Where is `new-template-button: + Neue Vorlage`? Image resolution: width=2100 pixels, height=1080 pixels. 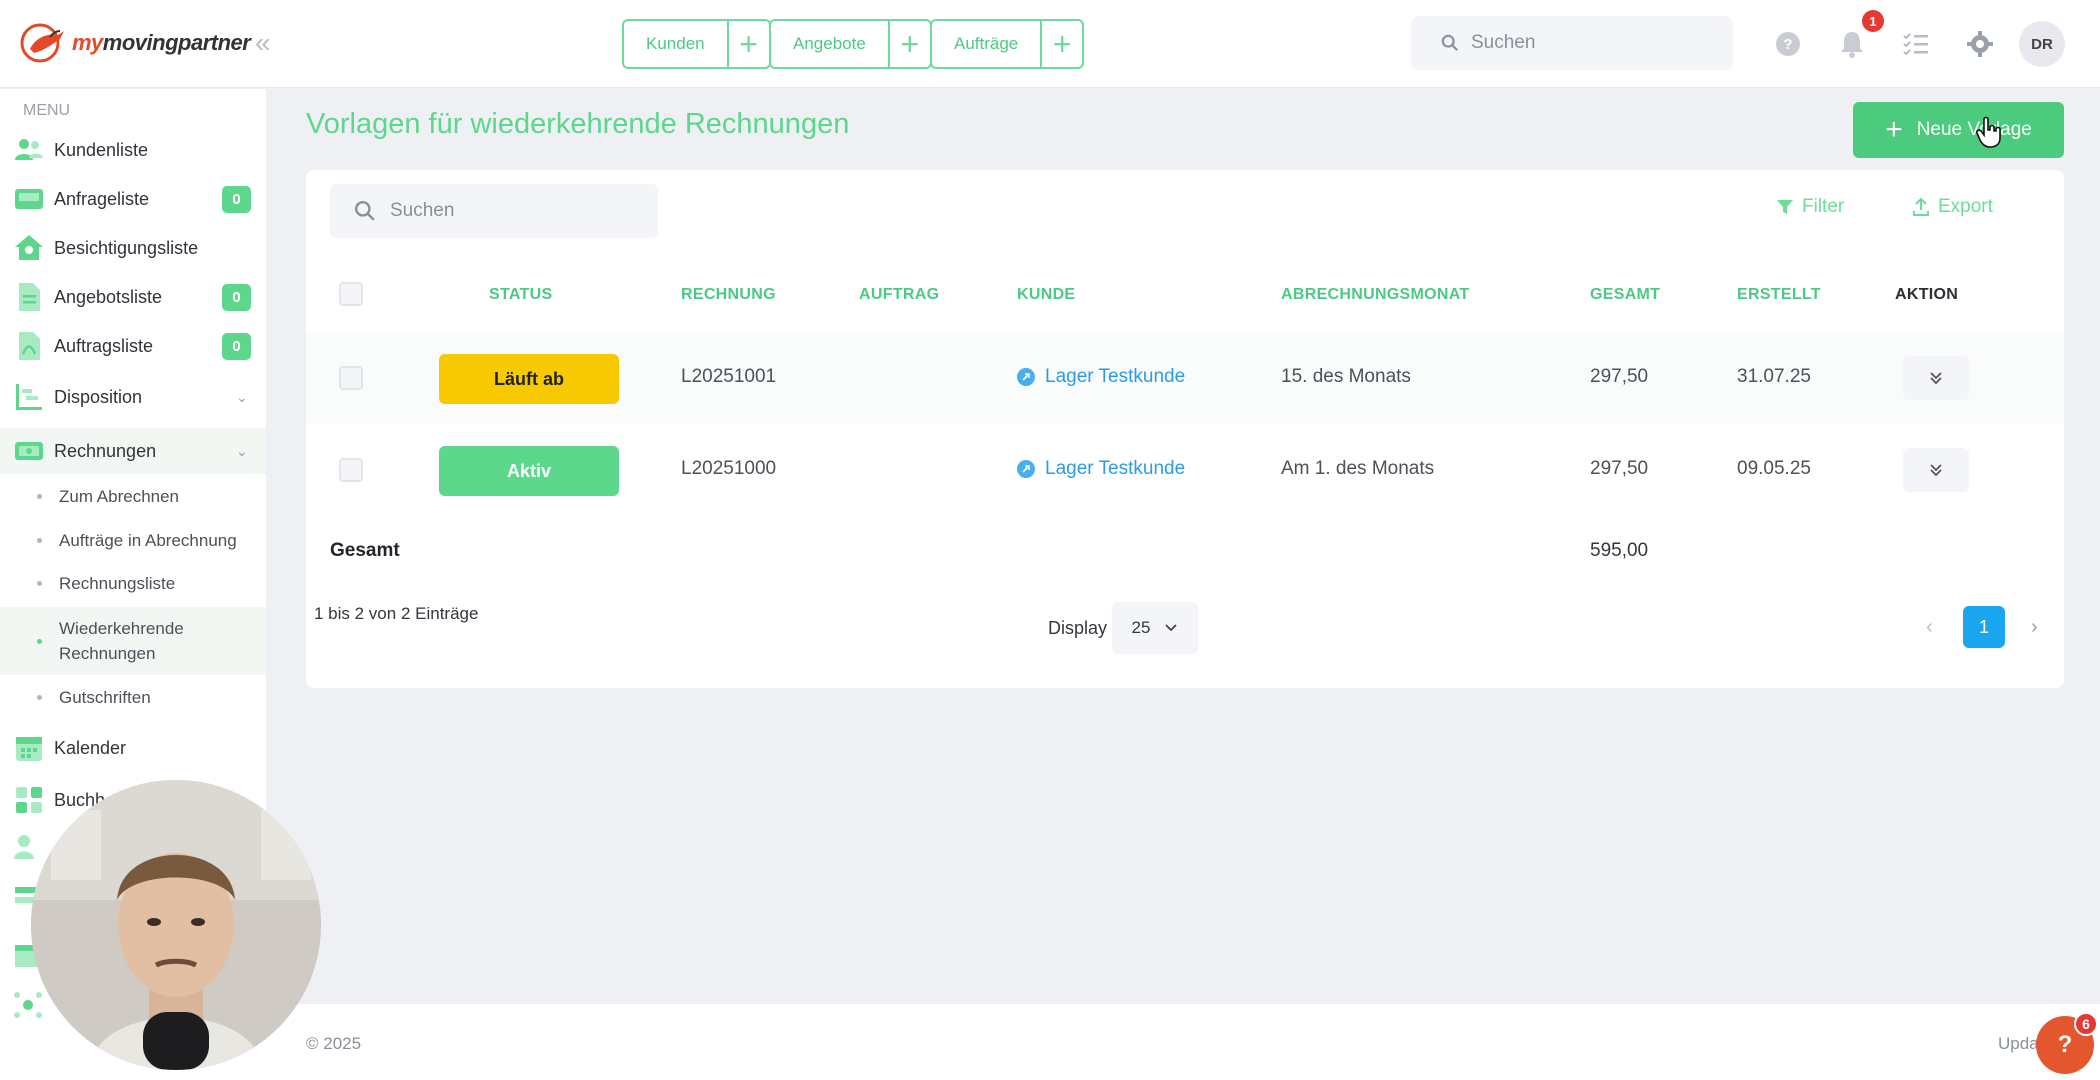
new-template-button: + Neue Vorlage is located at coordinates (1958, 130).